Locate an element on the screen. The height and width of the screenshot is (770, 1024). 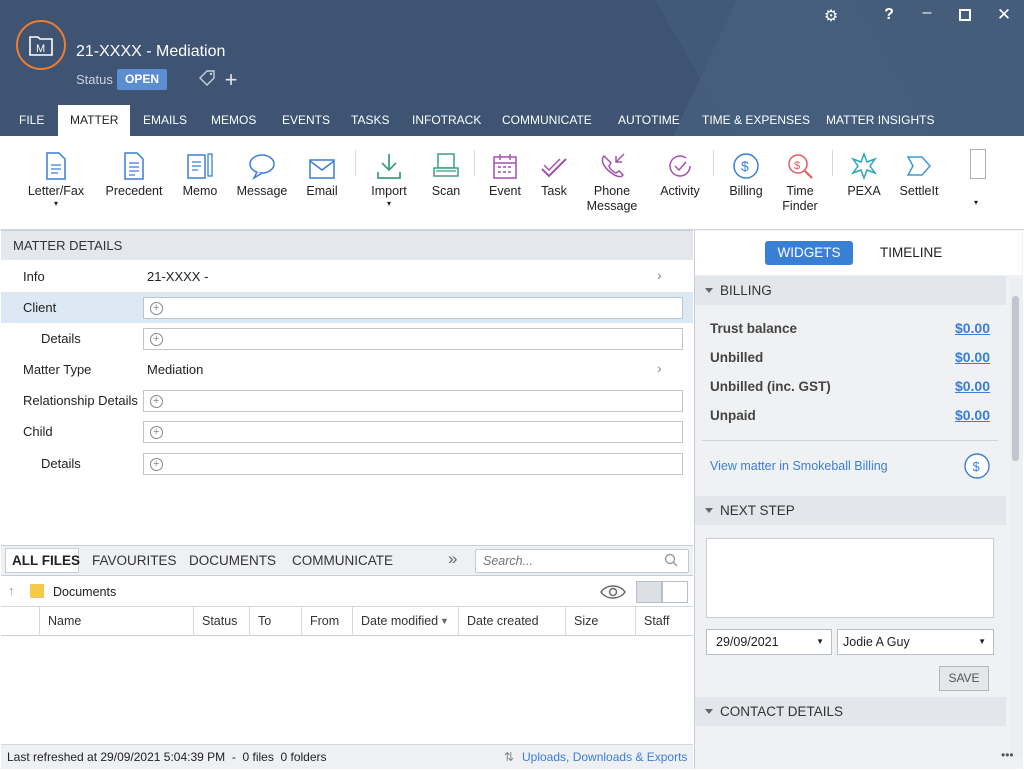
tab-events: EVENTS is located at coordinates (306, 120).